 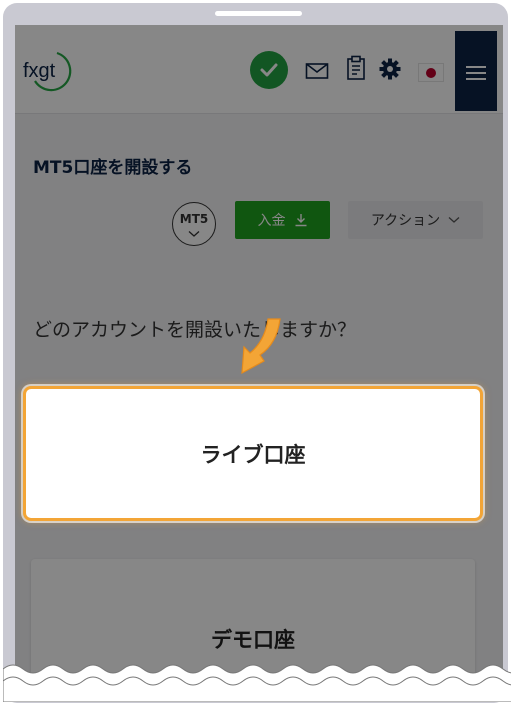 What do you see at coordinates (317, 71) in the screenshot?
I see `mail-icon` at bounding box center [317, 71].